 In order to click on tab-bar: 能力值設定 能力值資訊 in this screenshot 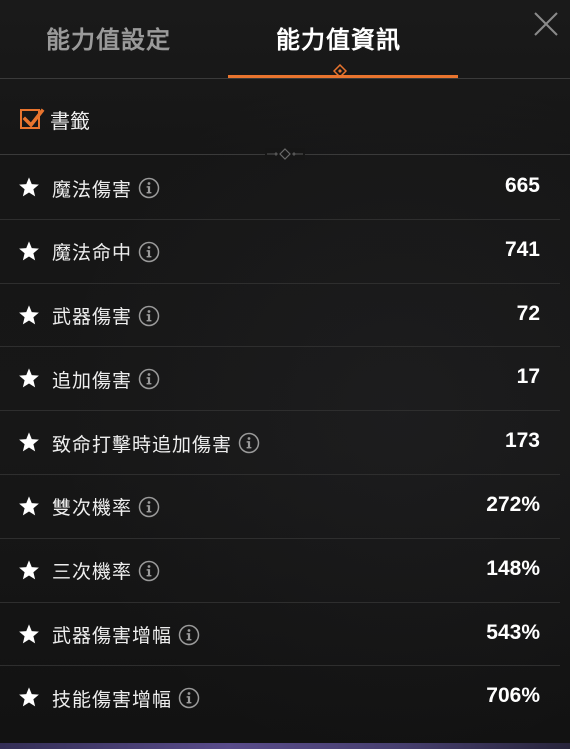, I will do `click(285, 39)`.